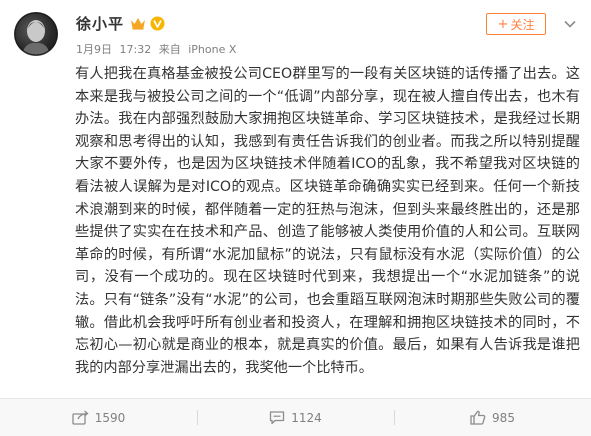 Image resolution: width=591 pixels, height=436 pixels. I want to click on verified-v-icon, so click(157, 23).